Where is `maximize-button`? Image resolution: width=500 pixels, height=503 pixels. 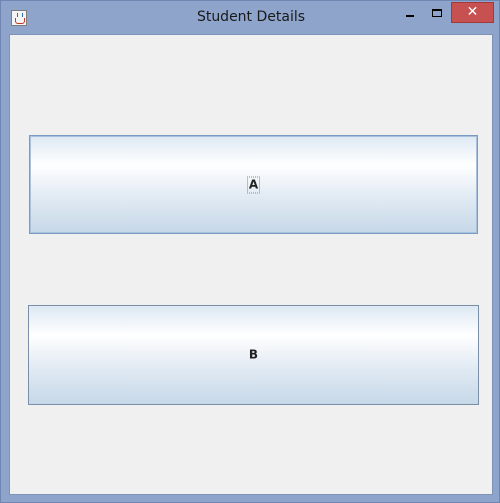
maximize-button is located at coordinates (437, 12).